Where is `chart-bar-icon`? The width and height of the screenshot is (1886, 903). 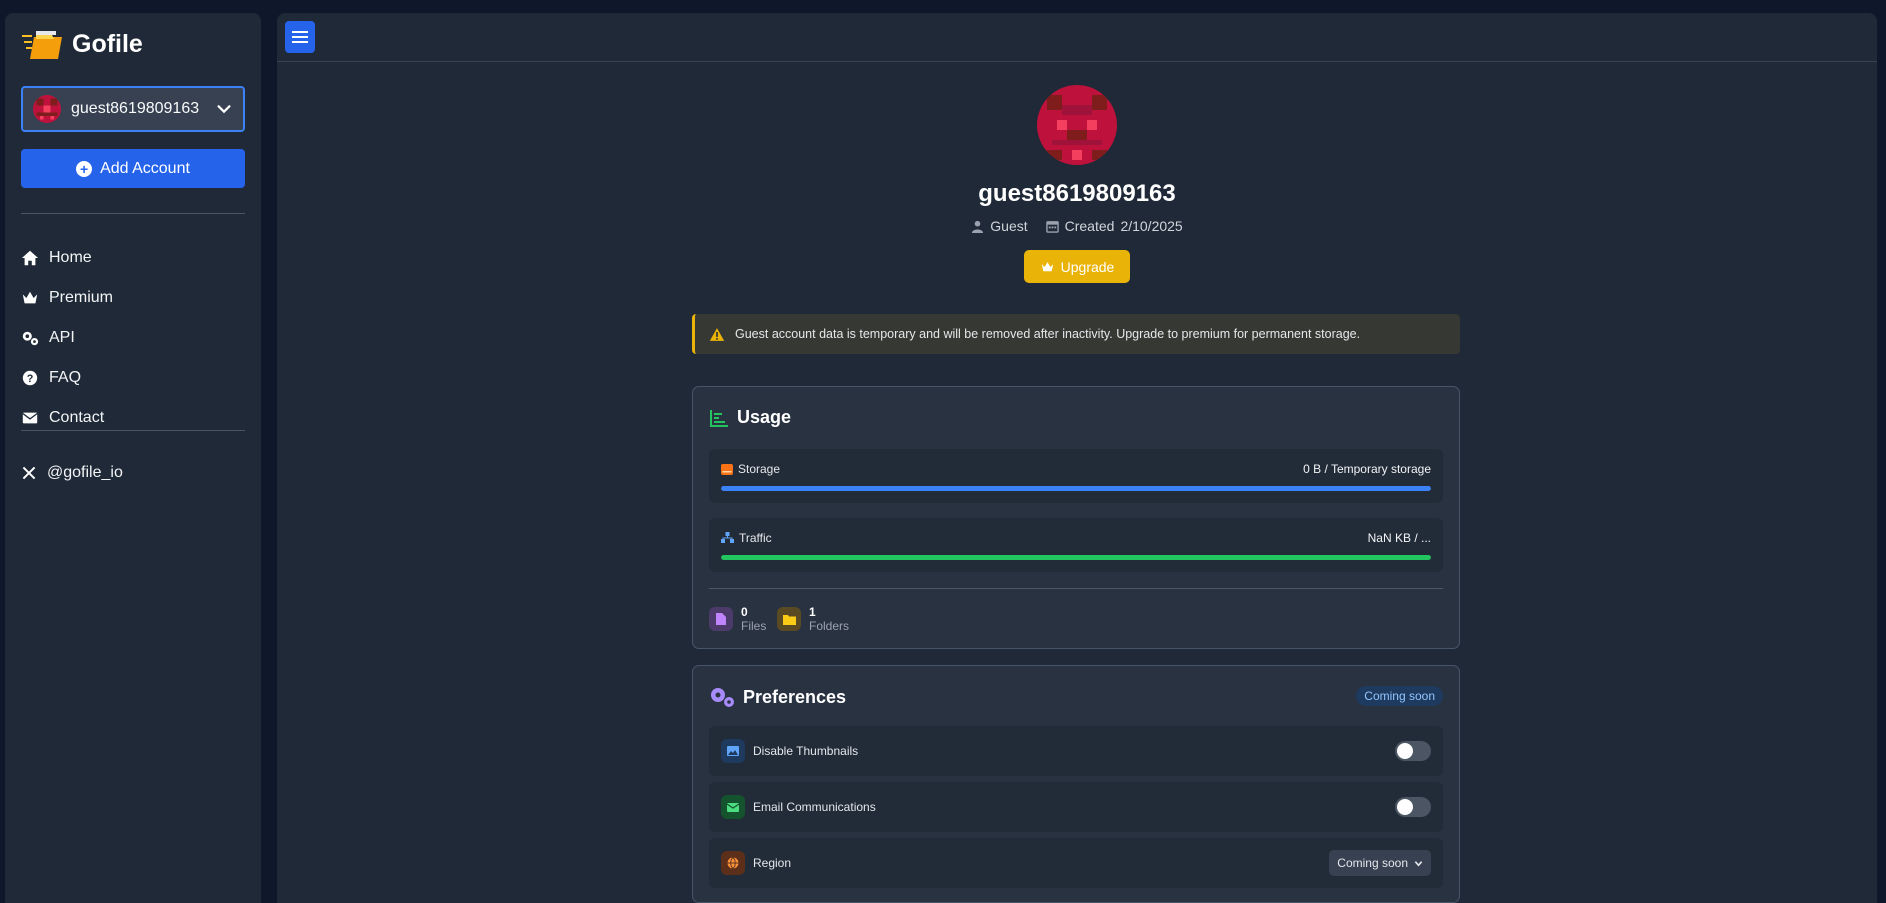
chart-bar-icon is located at coordinates (719, 418).